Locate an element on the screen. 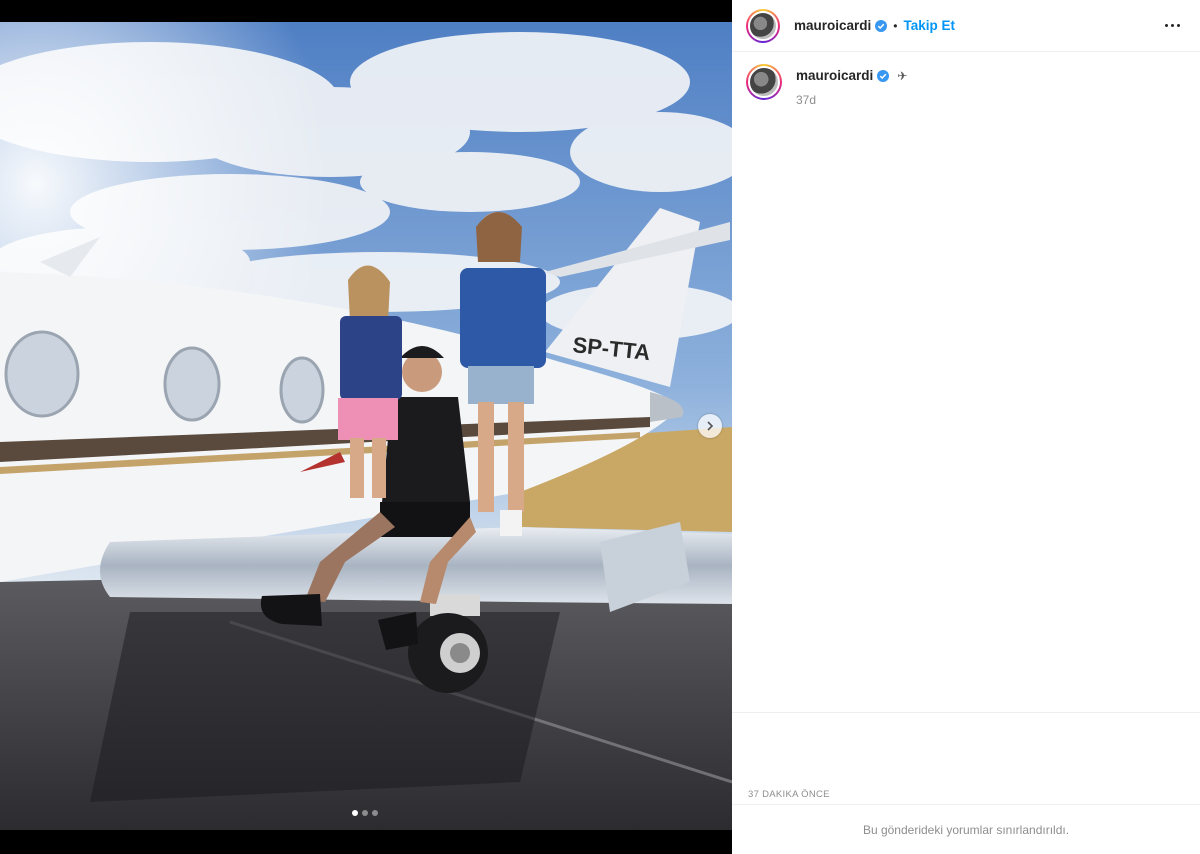 The width and height of the screenshot is (1200, 854). comments-limited-text: Bu gönderideki yorumlar sınırlandırıldı. is located at coordinates (966, 829).